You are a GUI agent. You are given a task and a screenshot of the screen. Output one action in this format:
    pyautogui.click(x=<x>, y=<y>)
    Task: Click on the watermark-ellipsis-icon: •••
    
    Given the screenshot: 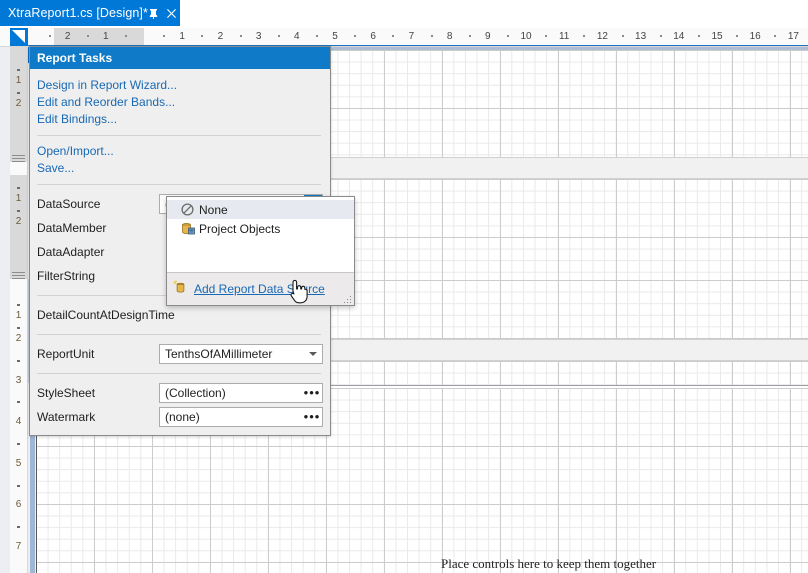 What is the action you would take?
    pyautogui.click(x=312, y=416)
    